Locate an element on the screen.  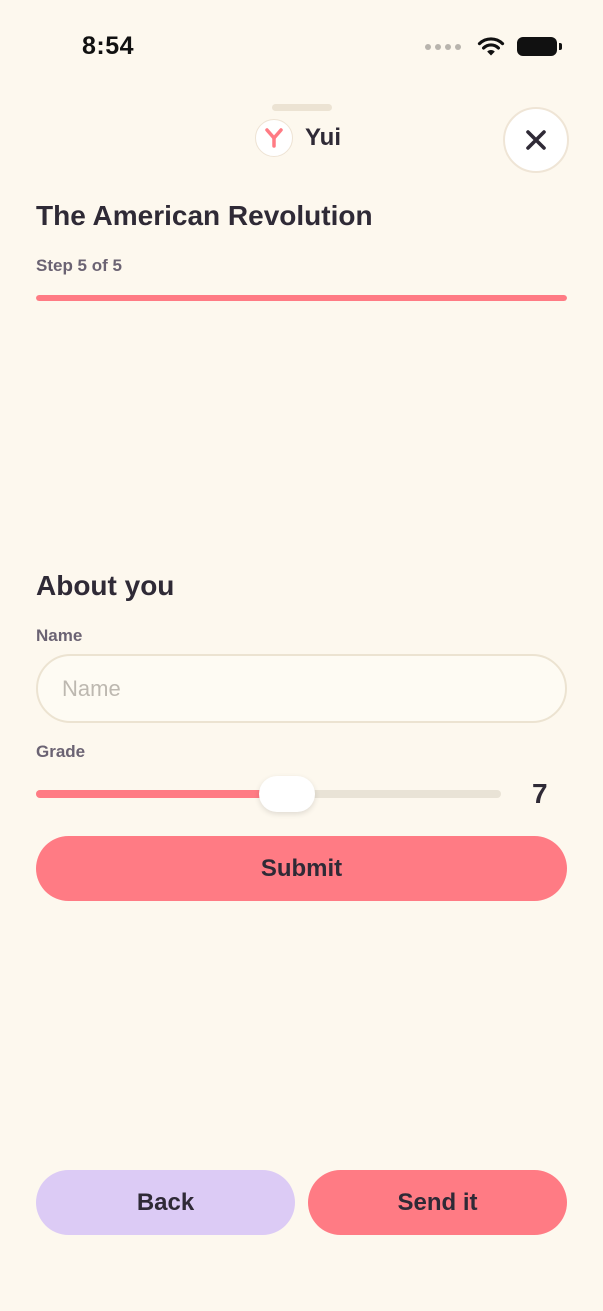
close-button is located at coordinates (536, 140).